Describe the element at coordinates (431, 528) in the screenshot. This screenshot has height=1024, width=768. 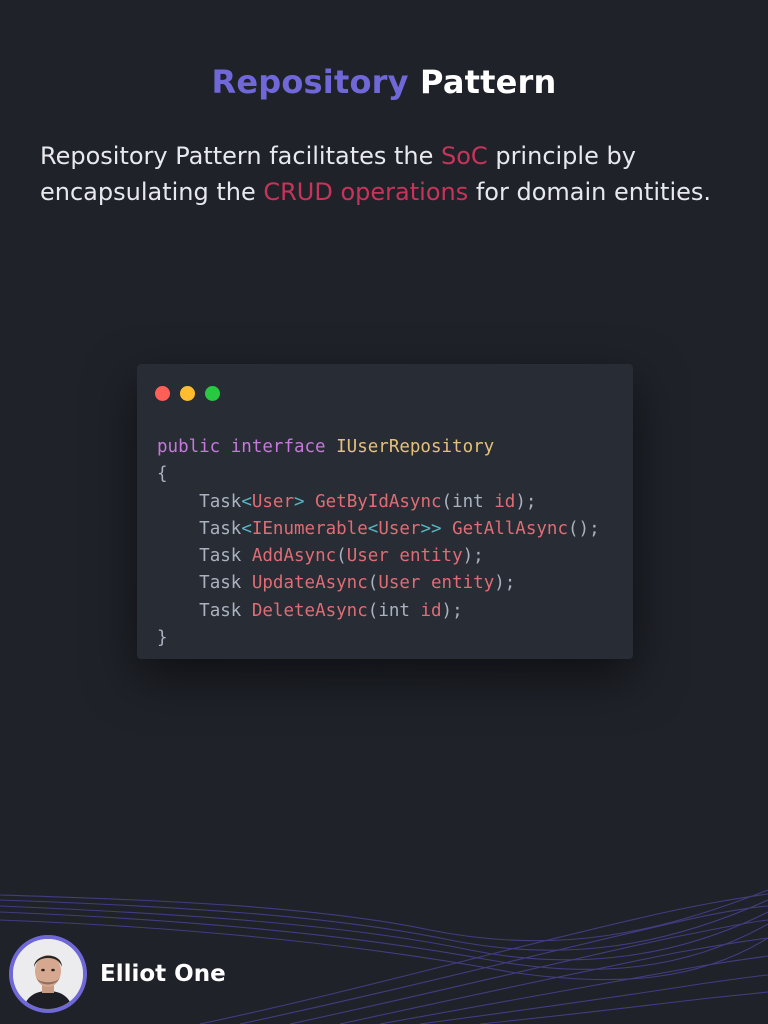
I see `code-punct: >>` at that location.